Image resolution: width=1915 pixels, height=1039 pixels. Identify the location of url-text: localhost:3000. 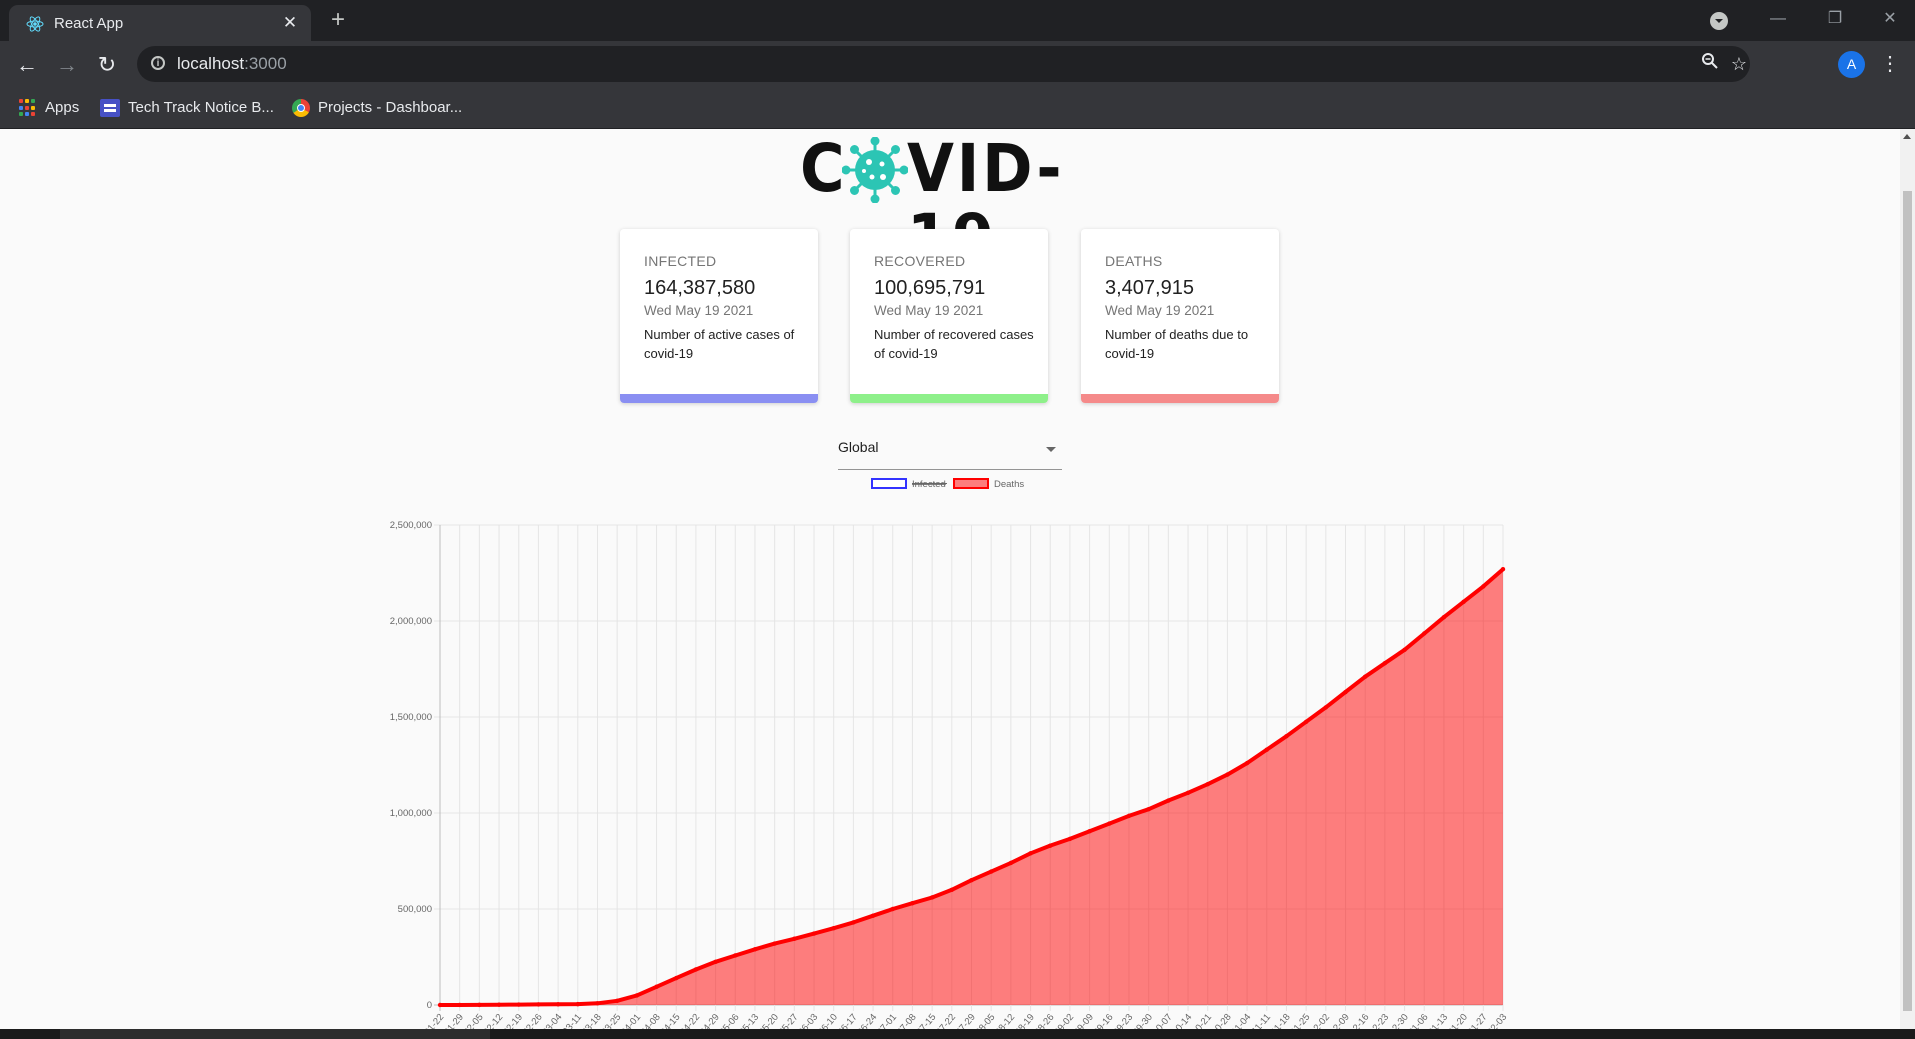
(232, 64).